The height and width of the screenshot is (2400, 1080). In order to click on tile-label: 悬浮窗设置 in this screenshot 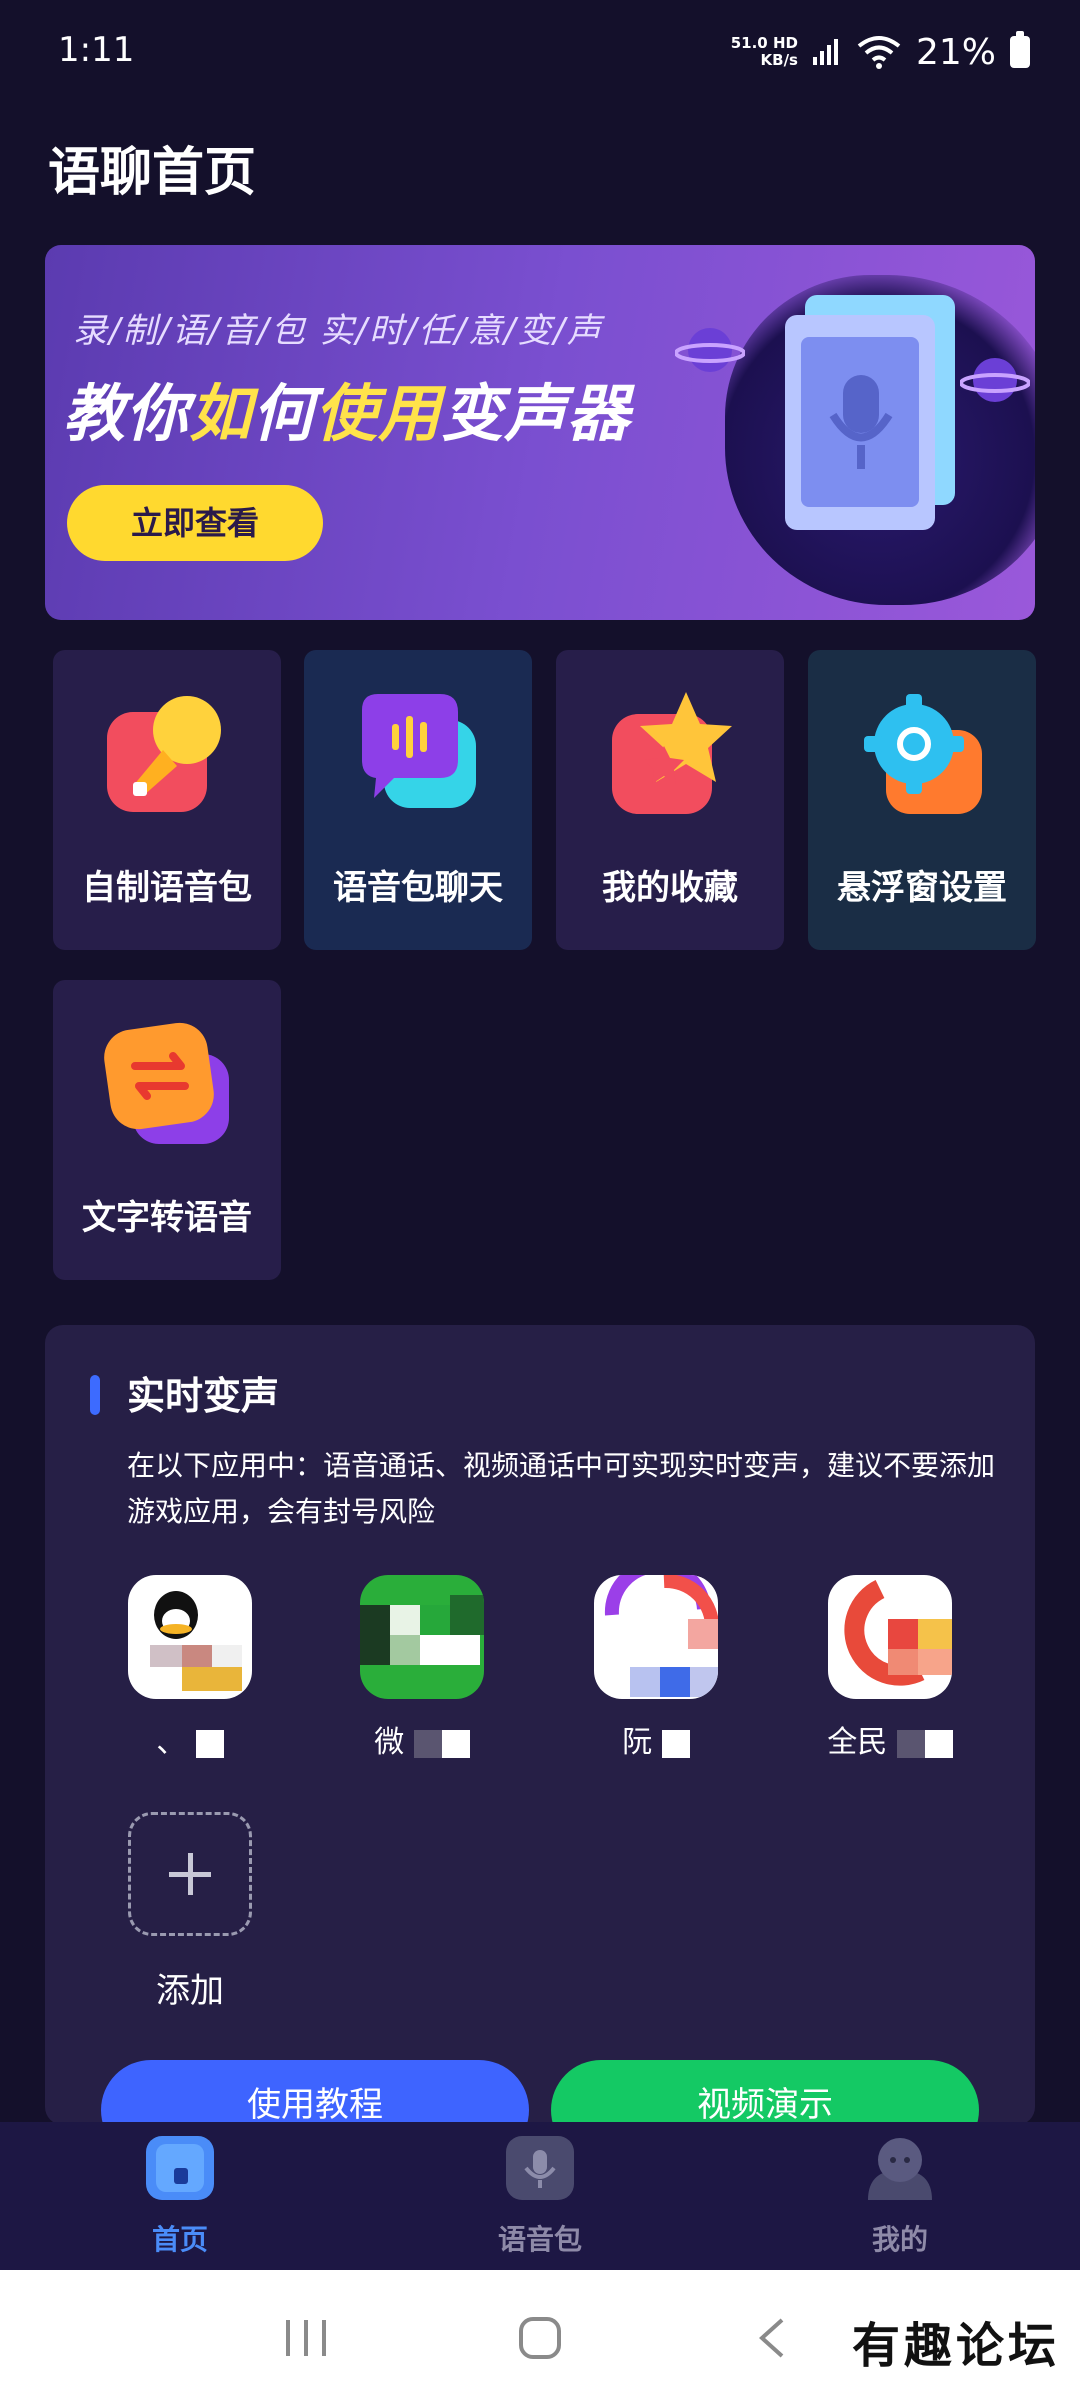, I will do `click(922, 888)`.